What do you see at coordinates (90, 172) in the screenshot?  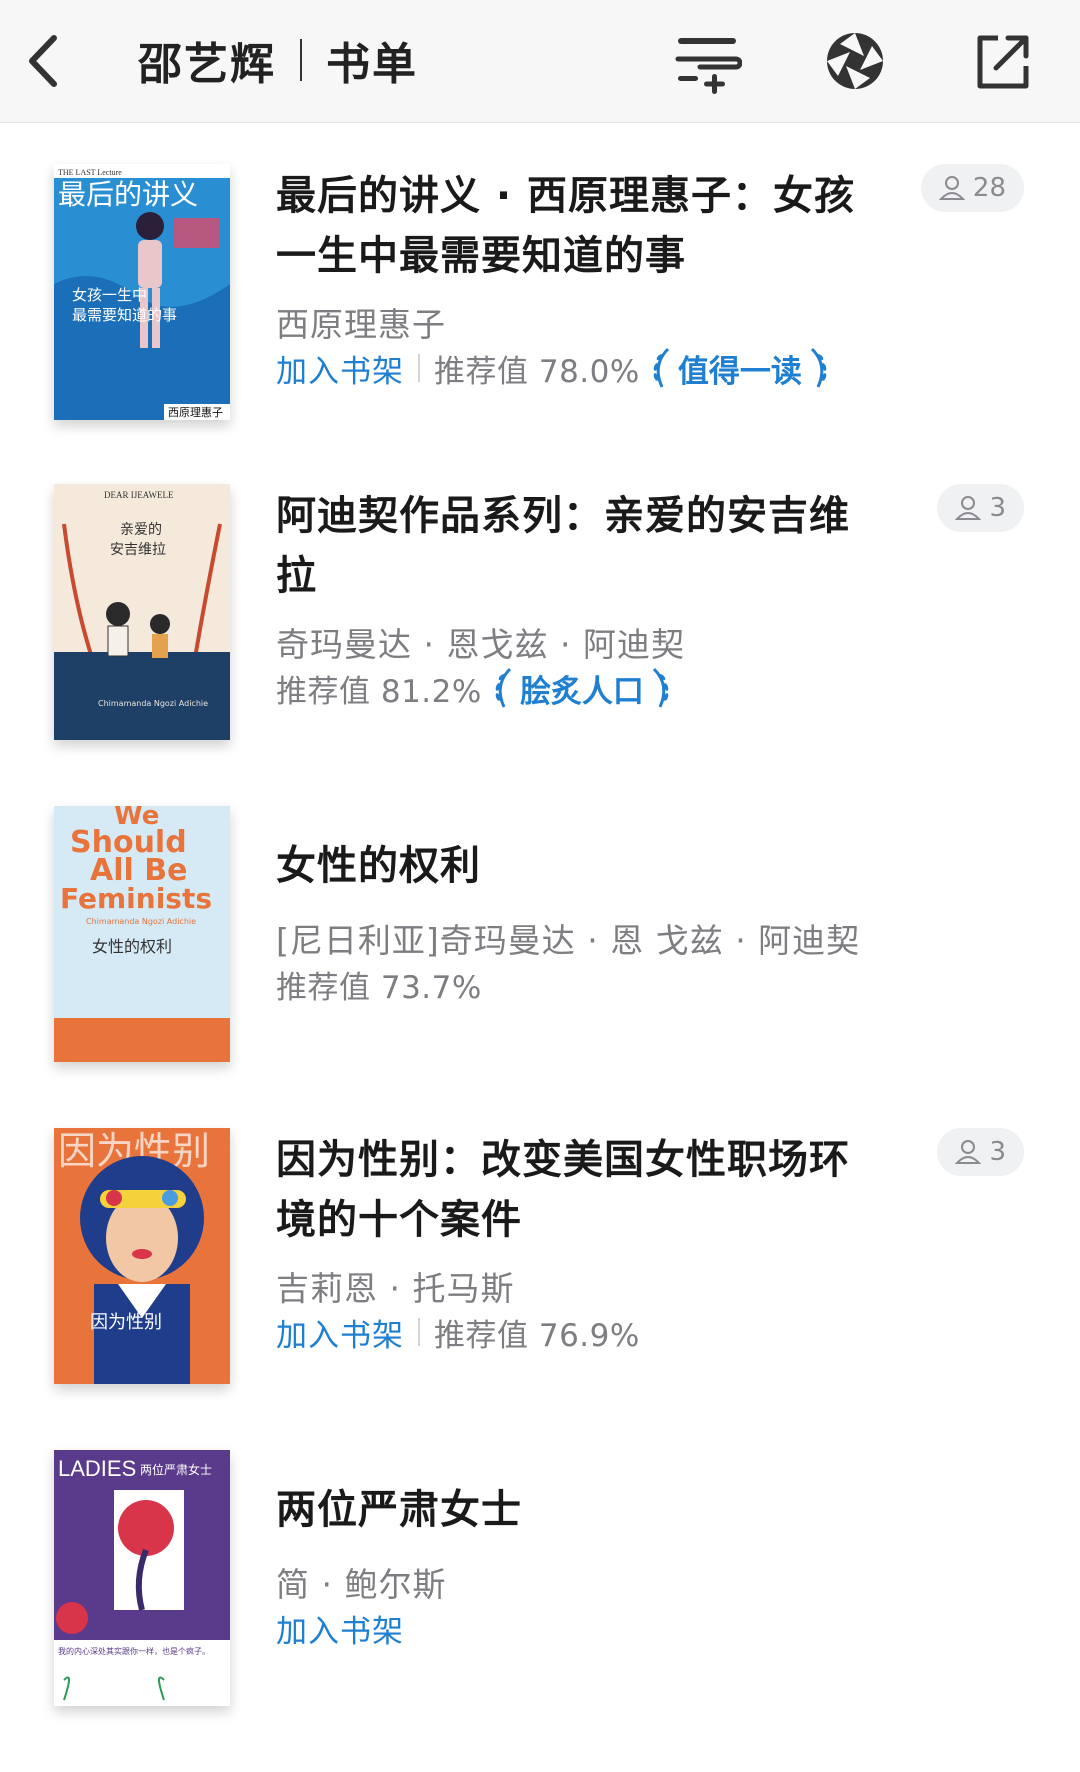 I see `cover-small-text: THE LAST Lecture` at bounding box center [90, 172].